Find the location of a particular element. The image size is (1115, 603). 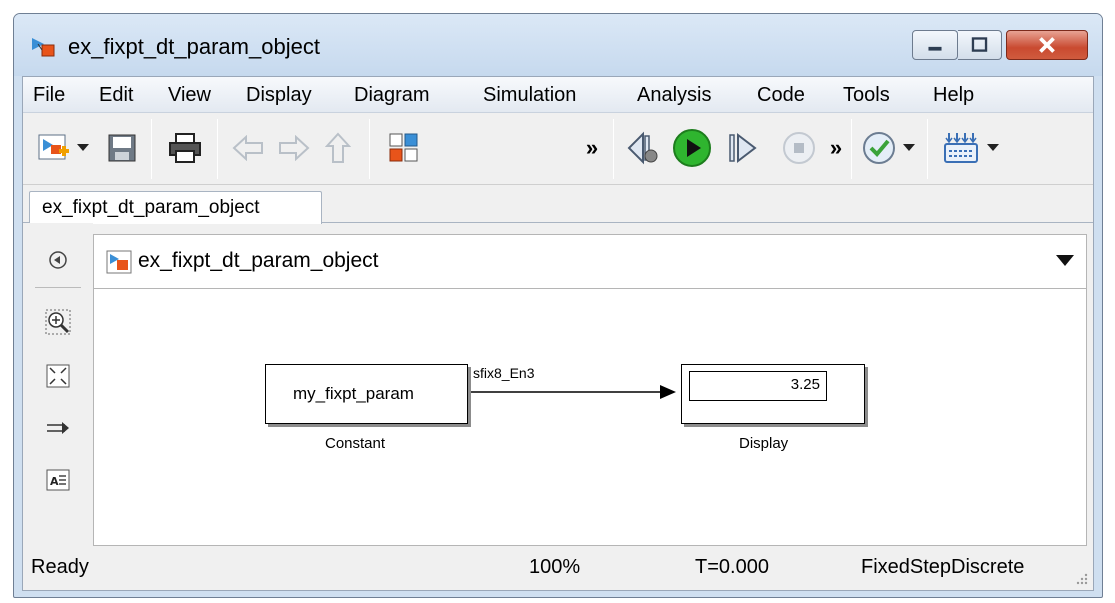

build-dropdown is located at coordinates (993, 148).